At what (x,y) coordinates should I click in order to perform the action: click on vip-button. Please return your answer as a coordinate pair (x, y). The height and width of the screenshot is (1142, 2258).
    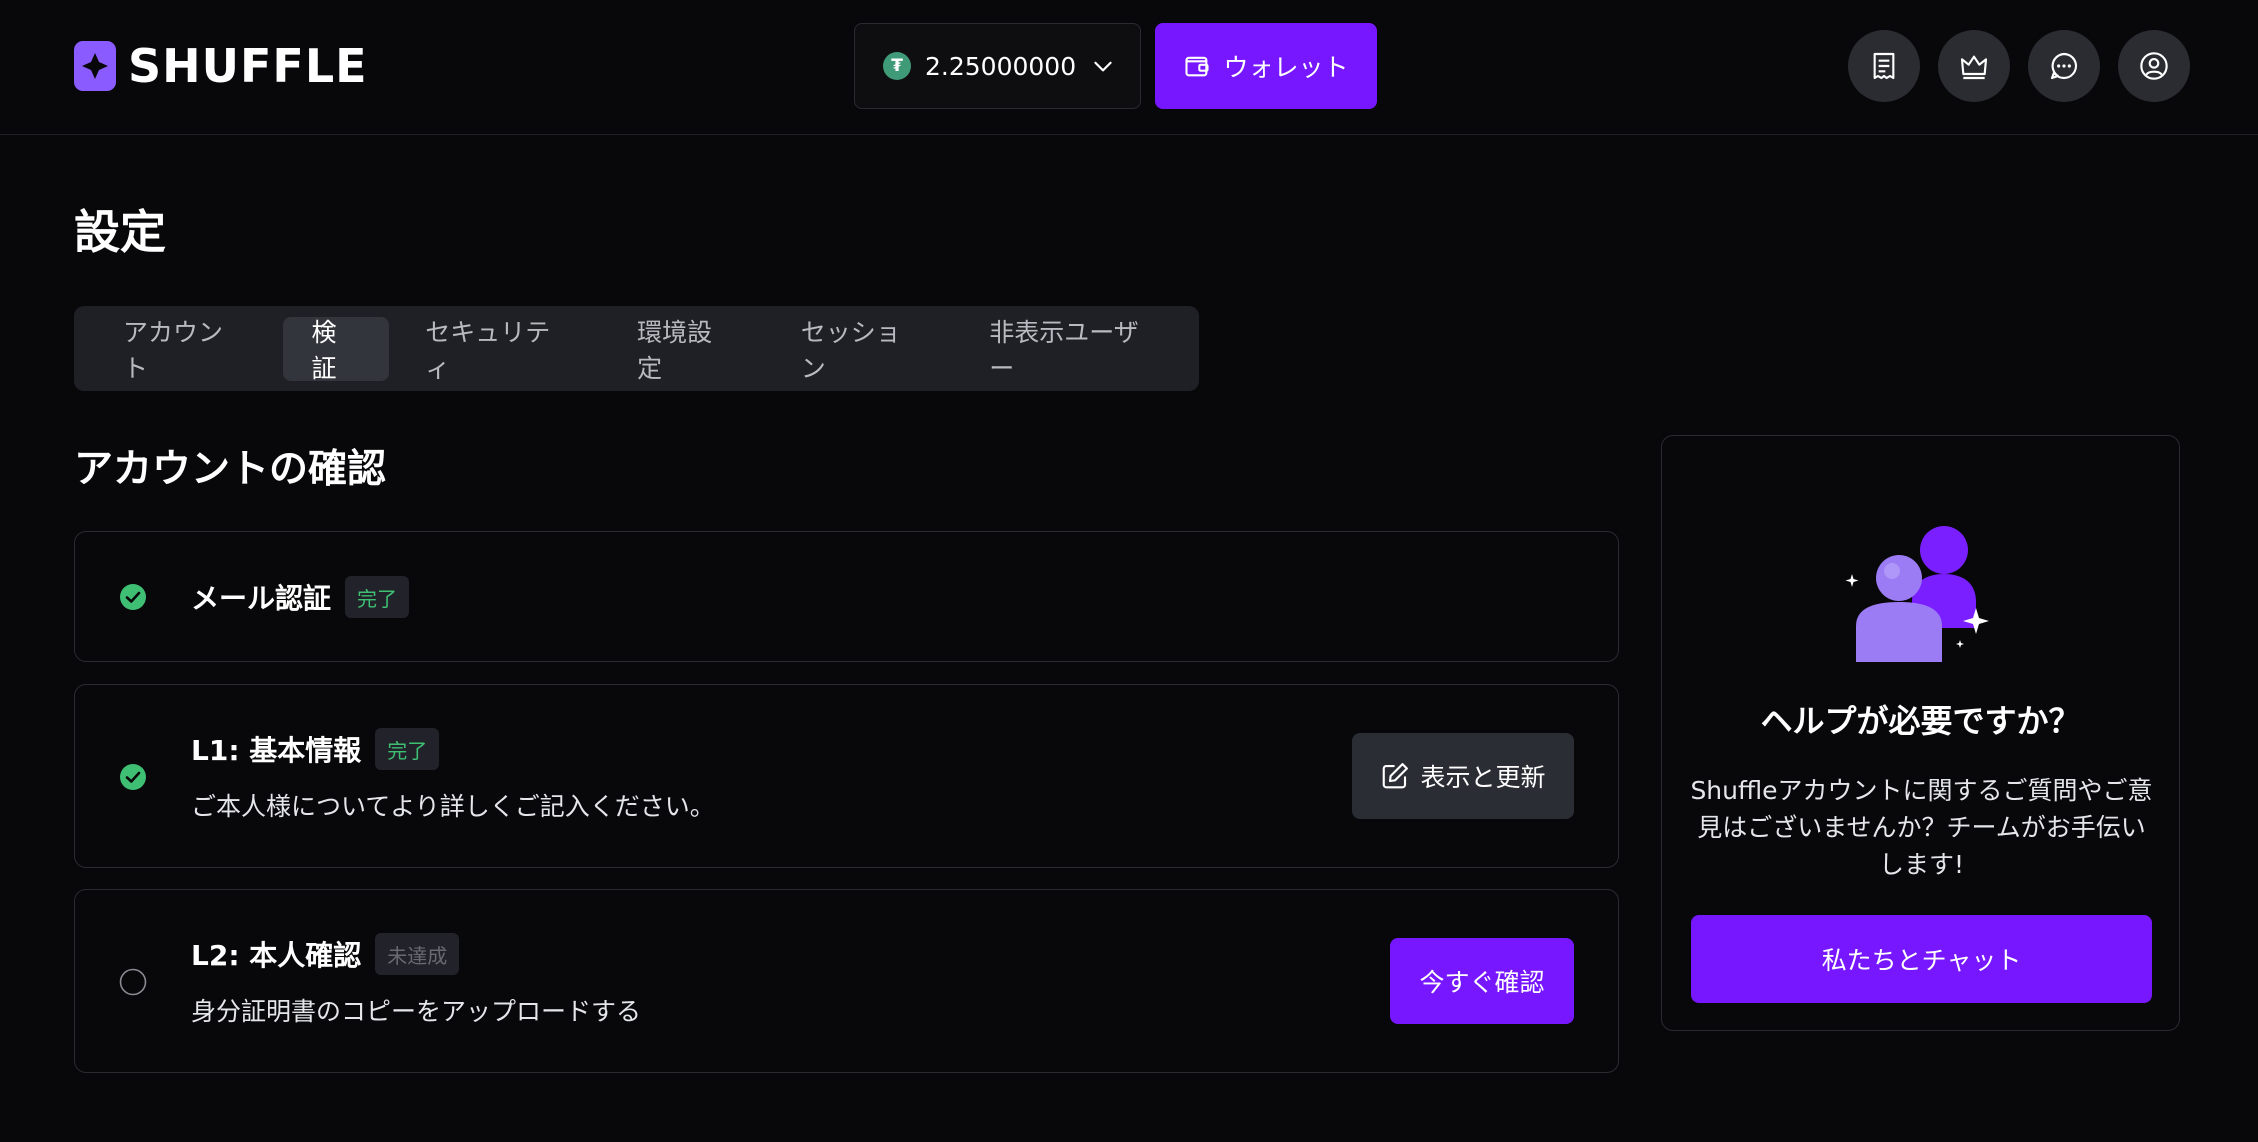
    Looking at the image, I should click on (1974, 66).